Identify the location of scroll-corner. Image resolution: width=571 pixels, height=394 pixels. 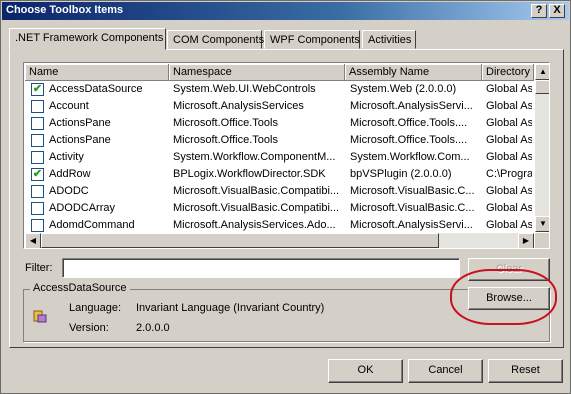
(542, 240).